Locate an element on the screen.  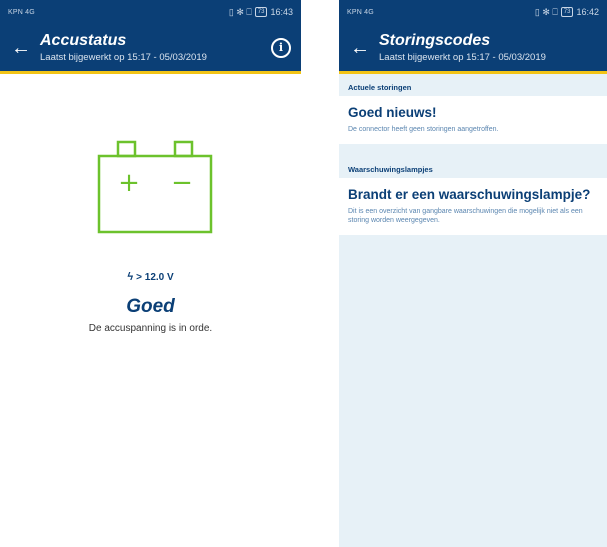
battery-terminal-left is located at coordinates (126, 149).